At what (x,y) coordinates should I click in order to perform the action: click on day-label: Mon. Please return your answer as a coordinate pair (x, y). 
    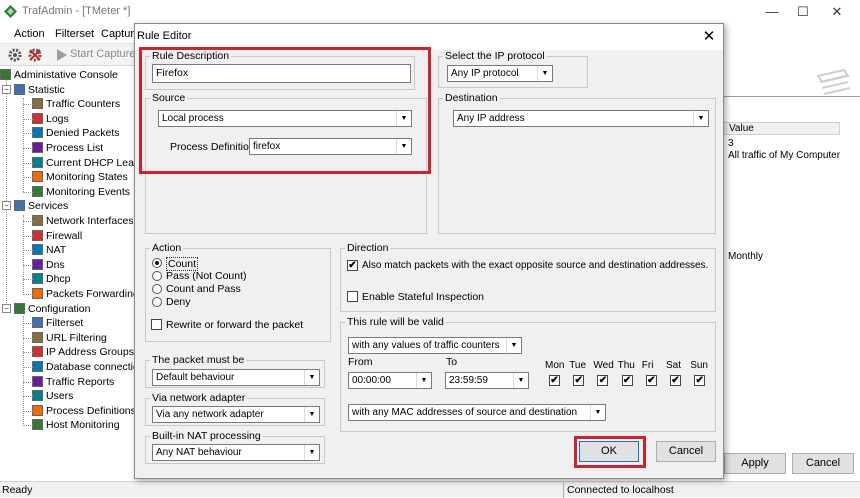
    Looking at the image, I should click on (555, 365).